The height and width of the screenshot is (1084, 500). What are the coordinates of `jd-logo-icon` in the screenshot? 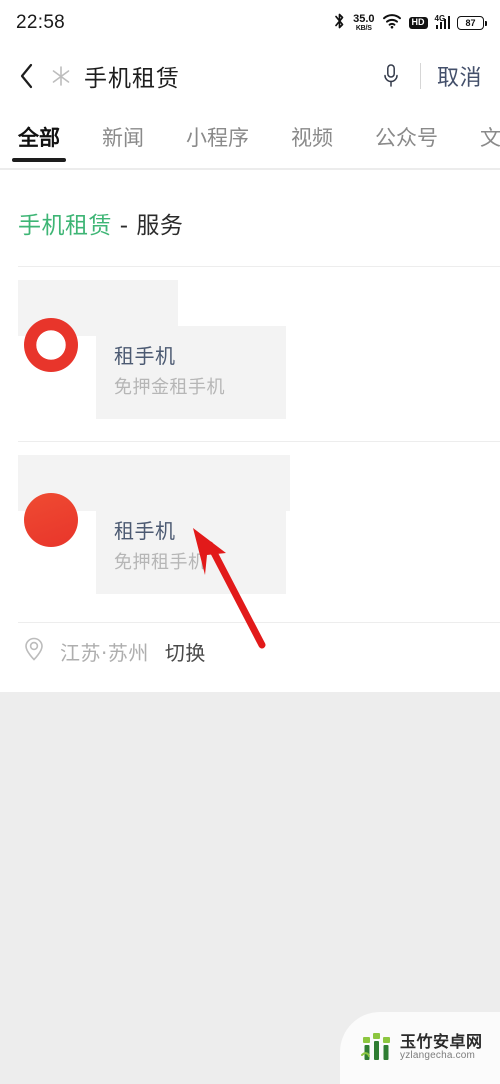 It's located at (51, 345).